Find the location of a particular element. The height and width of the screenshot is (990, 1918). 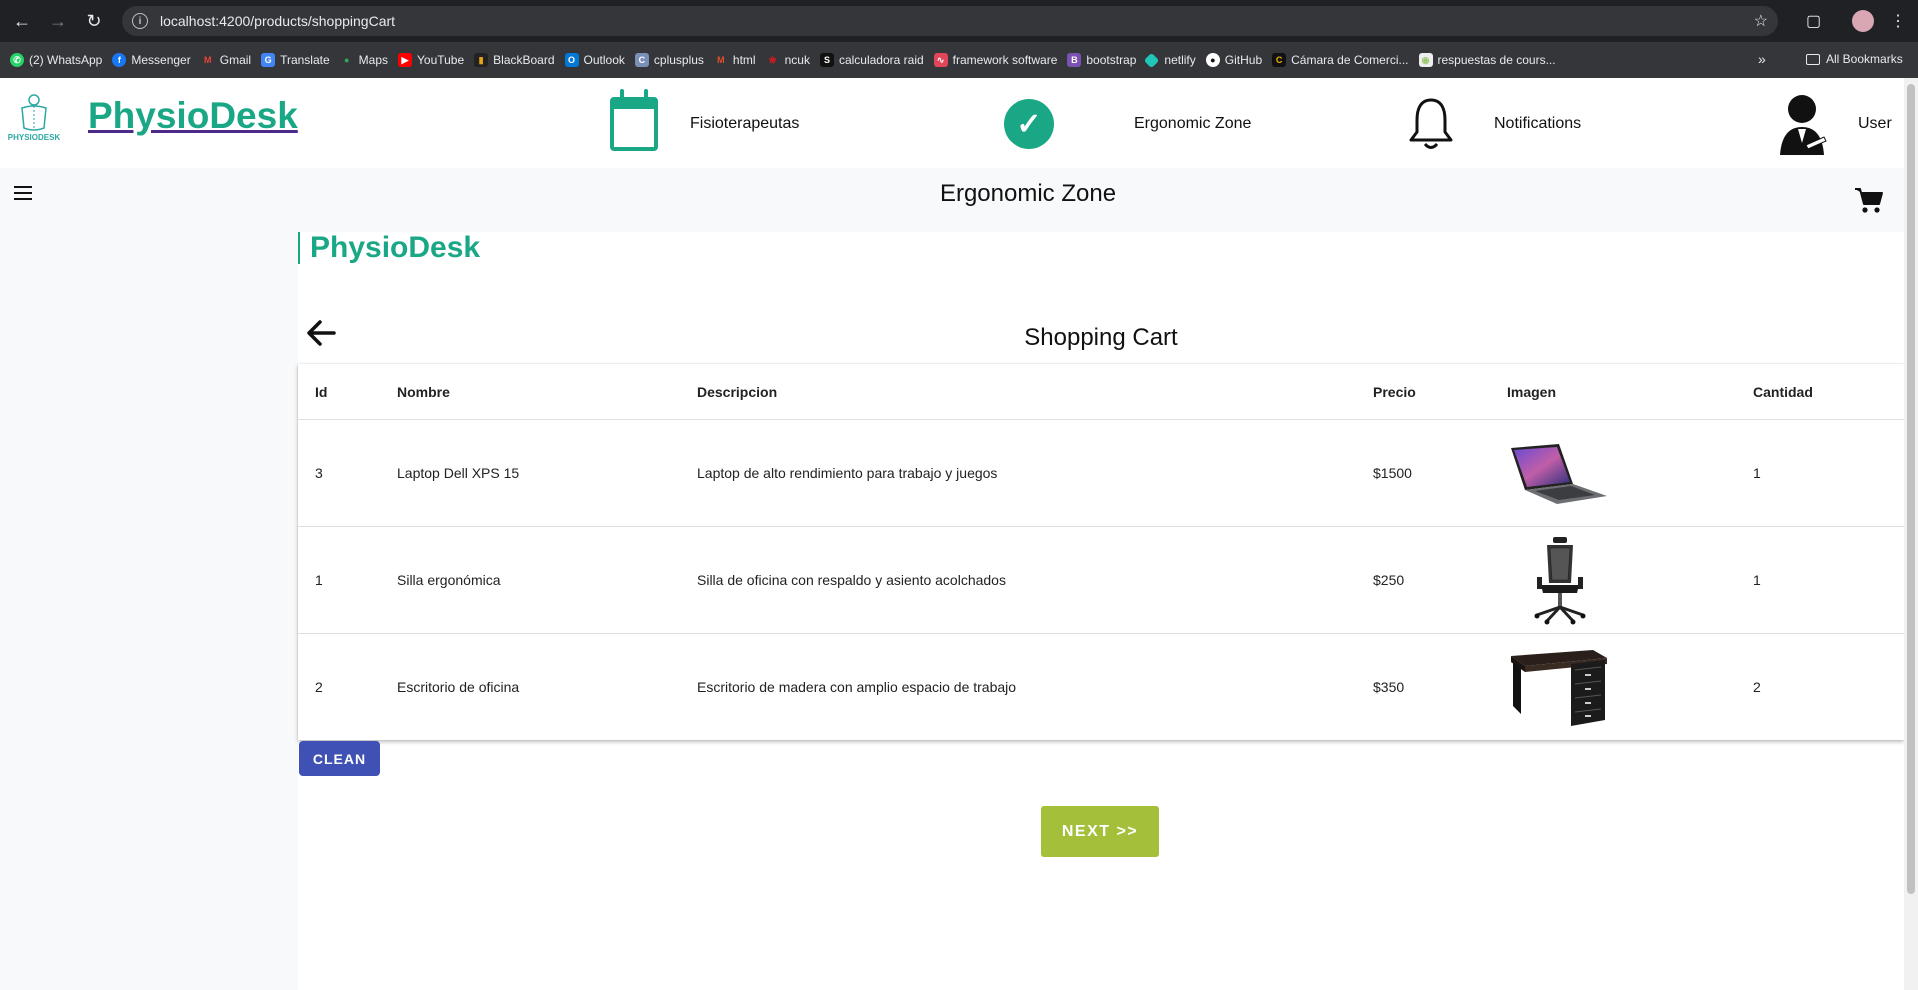

more-bookmarks-icon: » is located at coordinates (1762, 59).